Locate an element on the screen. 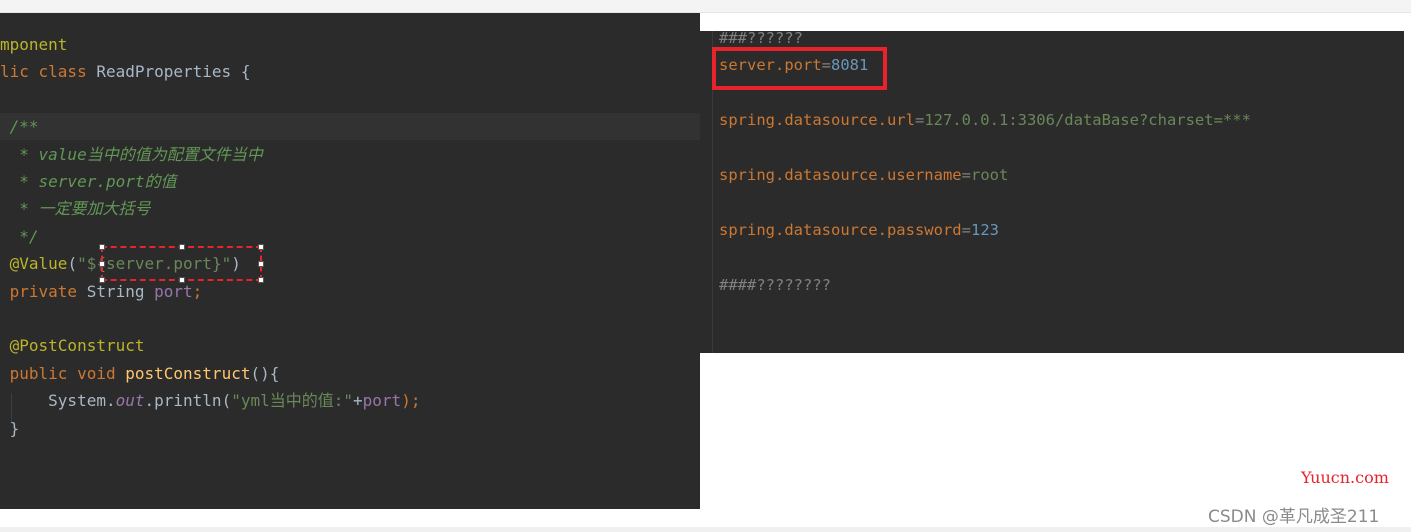 The width and height of the screenshot is (1411, 532). property-line: ####???????? is located at coordinates (775, 285).